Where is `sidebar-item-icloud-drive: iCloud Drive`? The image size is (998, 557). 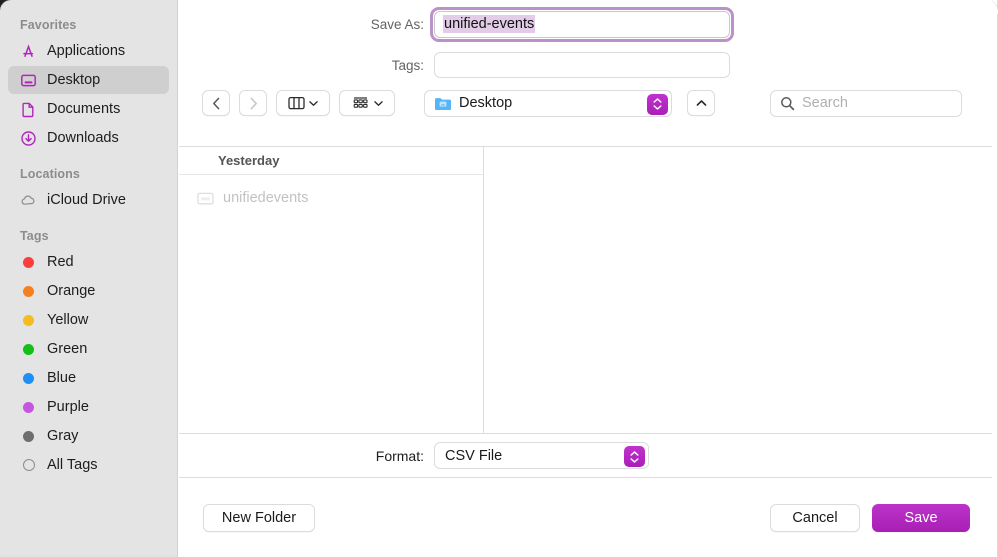
sidebar-item-icloud-drive: iCloud Drive is located at coordinates (88, 200).